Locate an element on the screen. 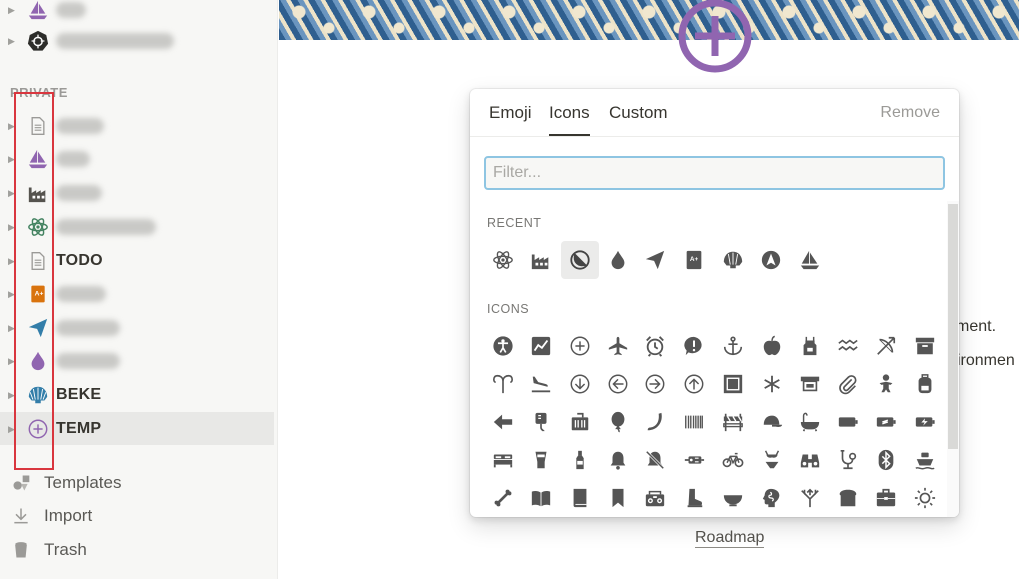 The height and width of the screenshot is (579, 1019). atom-icon is located at coordinates (503, 260).